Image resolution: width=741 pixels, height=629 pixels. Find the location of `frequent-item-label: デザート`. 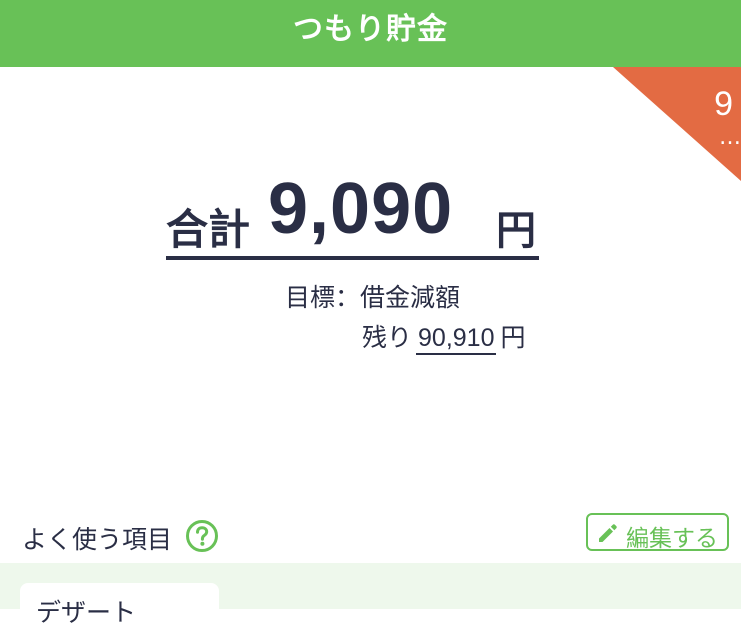

frequent-item-label: デザート is located at coordinates (86, 612).